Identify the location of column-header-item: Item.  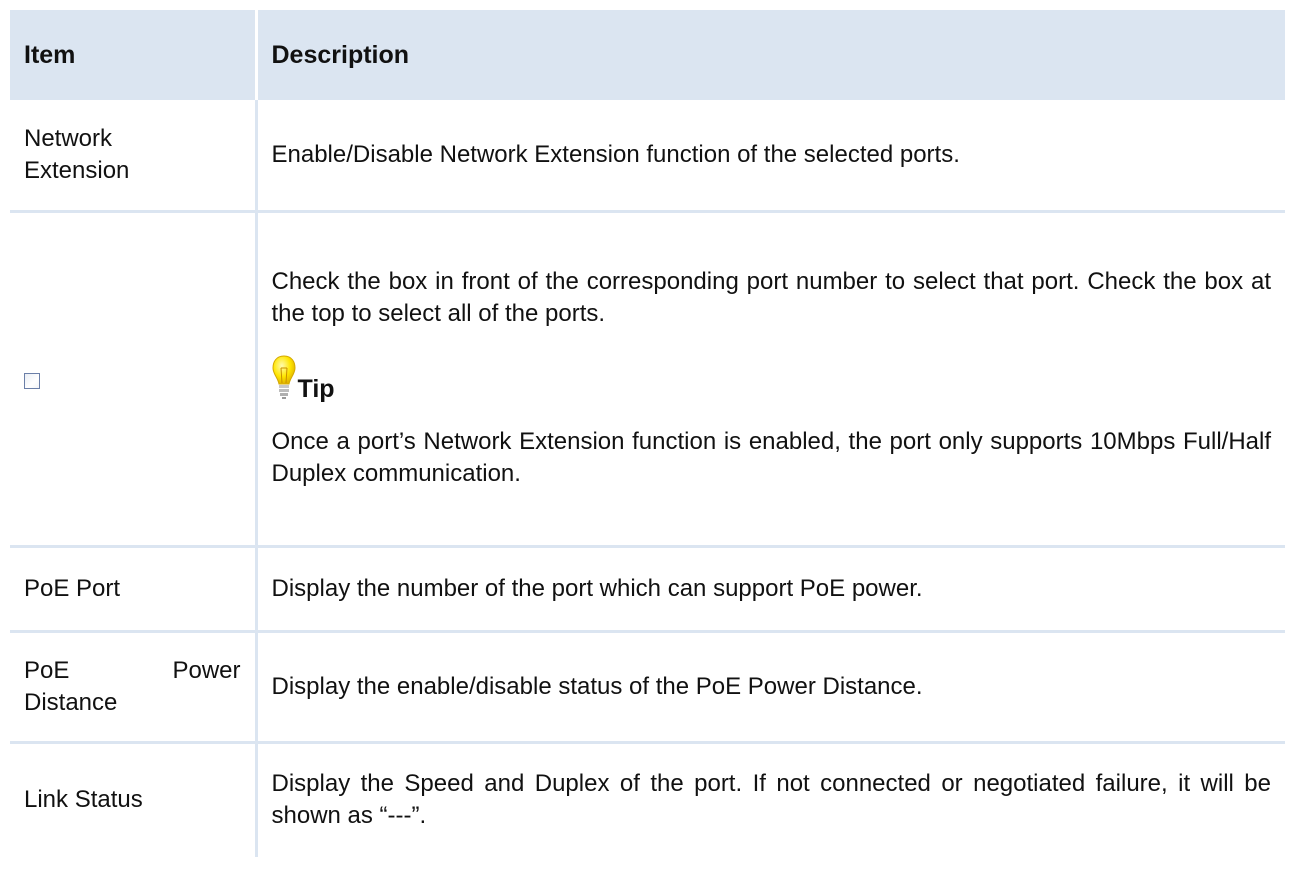
(134, 55).